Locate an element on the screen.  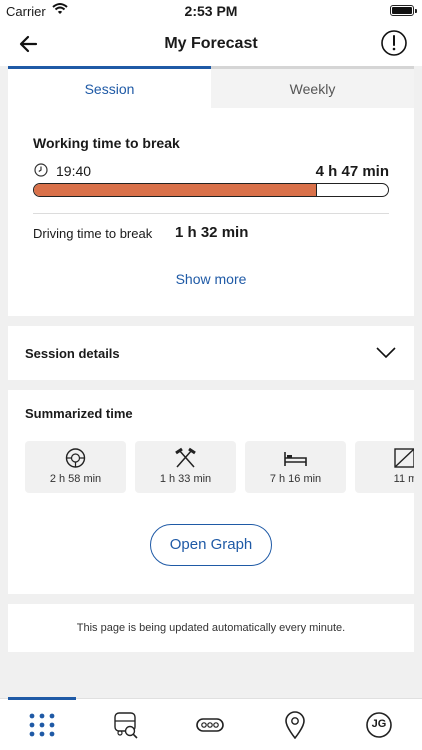
tab-session: Session is located at coordinates (109, 87).